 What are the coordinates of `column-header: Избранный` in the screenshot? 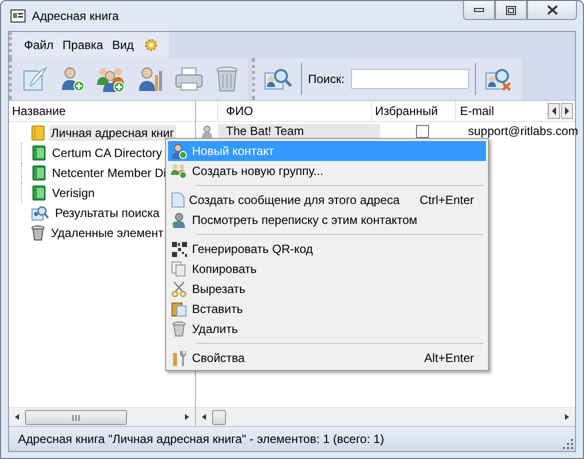 It's located at (414, 111).